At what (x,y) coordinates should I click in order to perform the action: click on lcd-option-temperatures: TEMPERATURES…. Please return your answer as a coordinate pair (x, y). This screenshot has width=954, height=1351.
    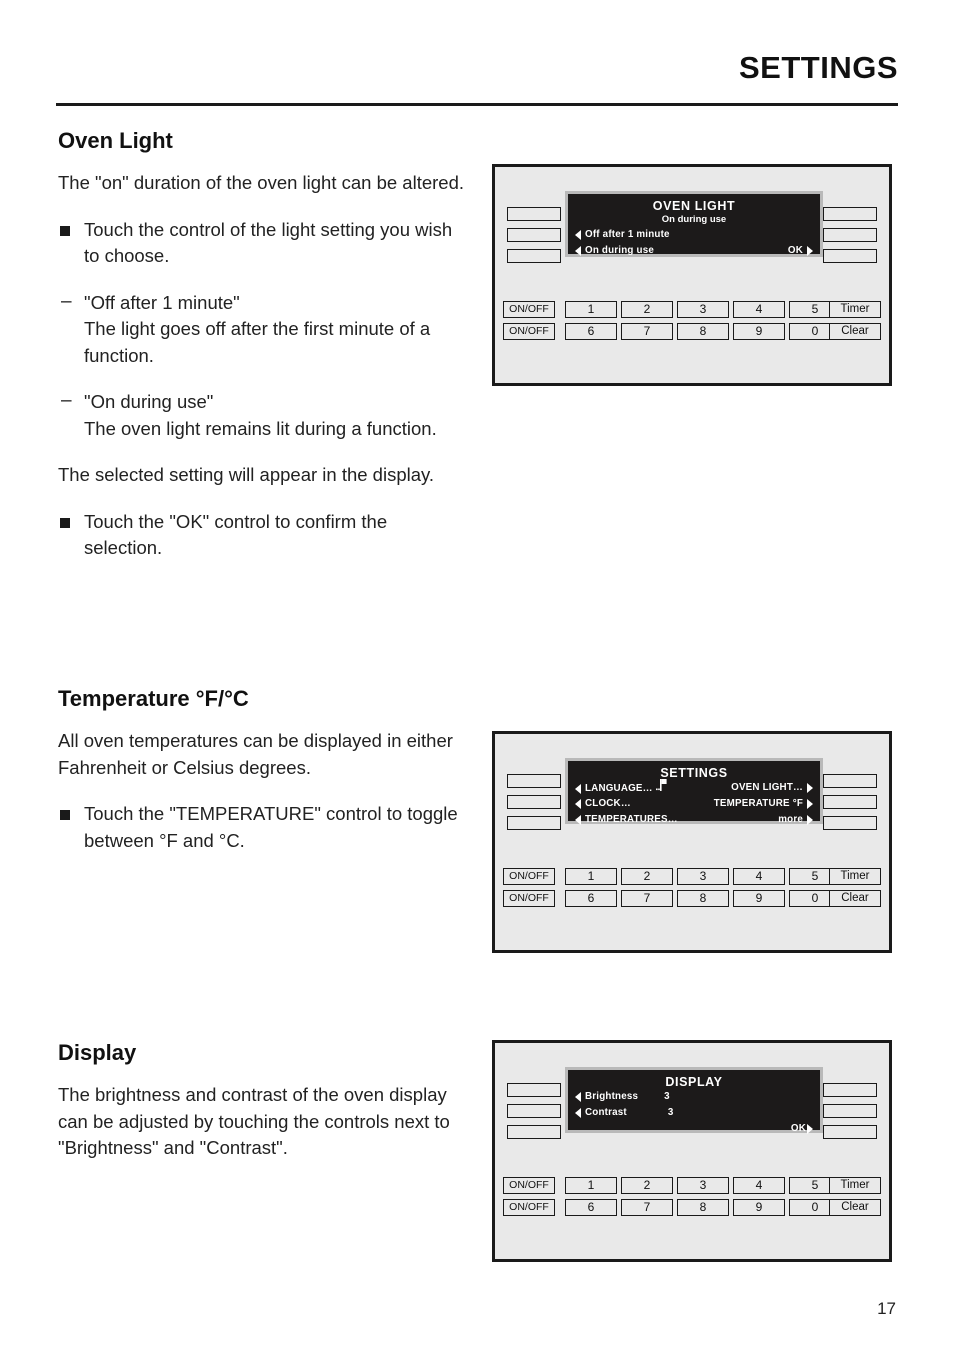
    Looking at the image, I should click on (626, 819).